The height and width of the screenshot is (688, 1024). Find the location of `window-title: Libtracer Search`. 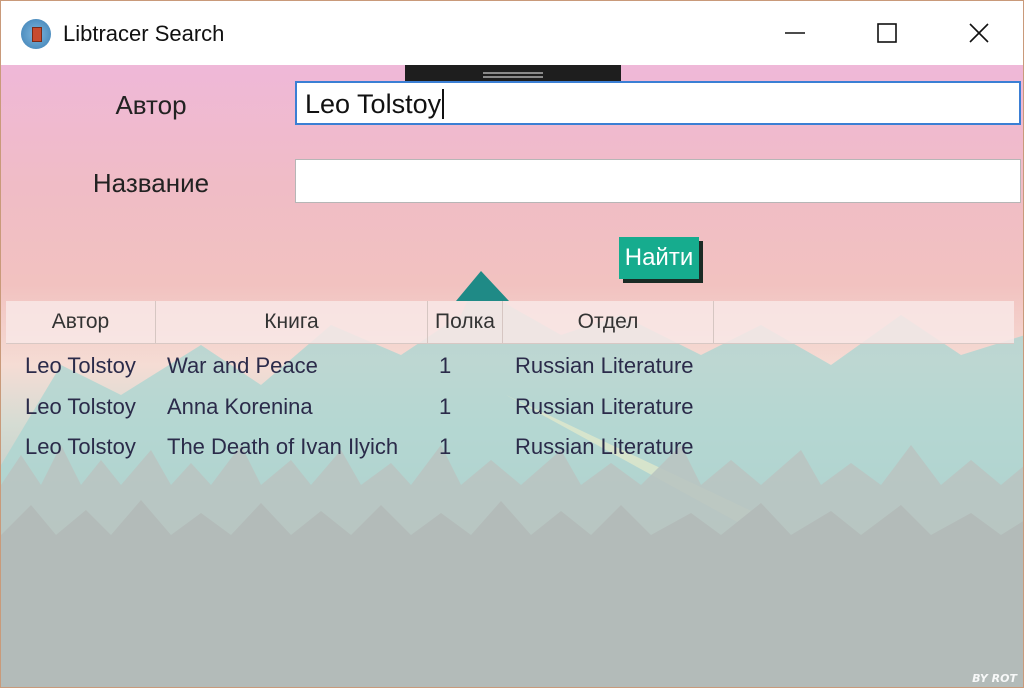

window-title: Libtracer Search is located at coordinates (144, 33).